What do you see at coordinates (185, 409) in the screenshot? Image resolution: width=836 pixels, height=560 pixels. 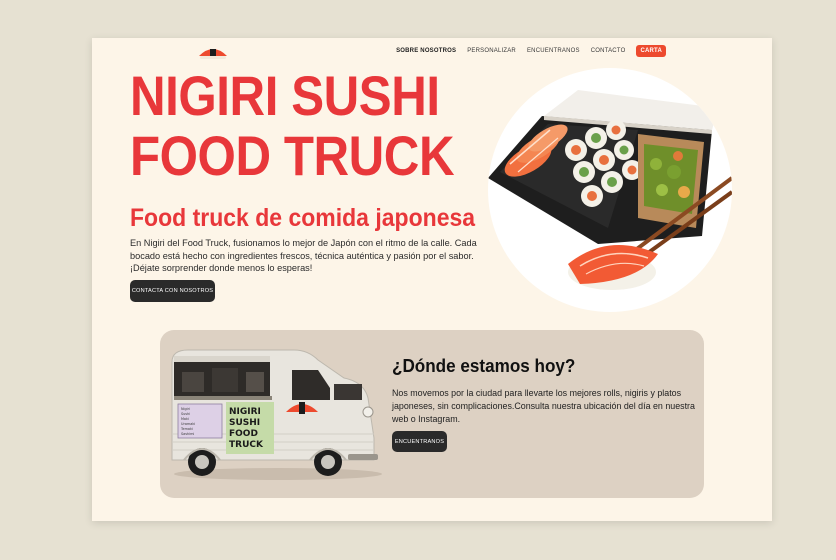 I see `truck-menu-item: Nigiri` at bounding box center [185, 409].